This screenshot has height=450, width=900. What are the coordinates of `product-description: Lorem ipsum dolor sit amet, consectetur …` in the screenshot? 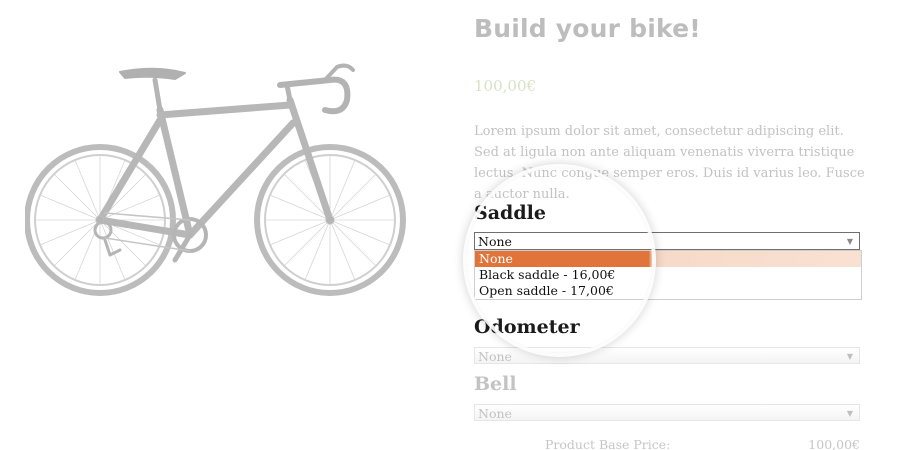 It's located at (669, 163).